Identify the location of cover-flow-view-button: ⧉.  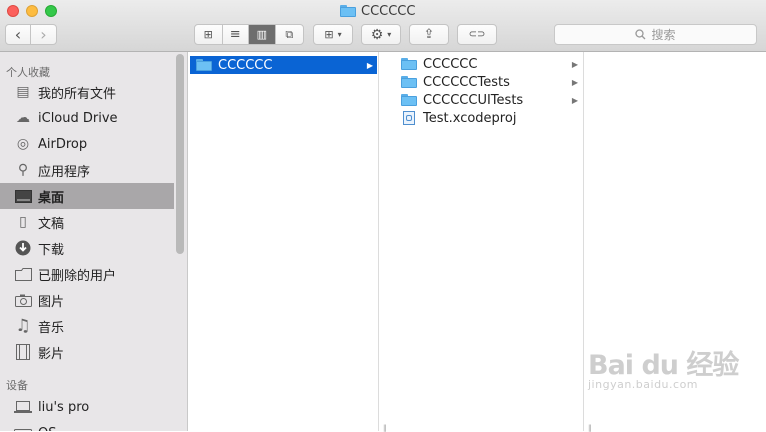
(289, 34).